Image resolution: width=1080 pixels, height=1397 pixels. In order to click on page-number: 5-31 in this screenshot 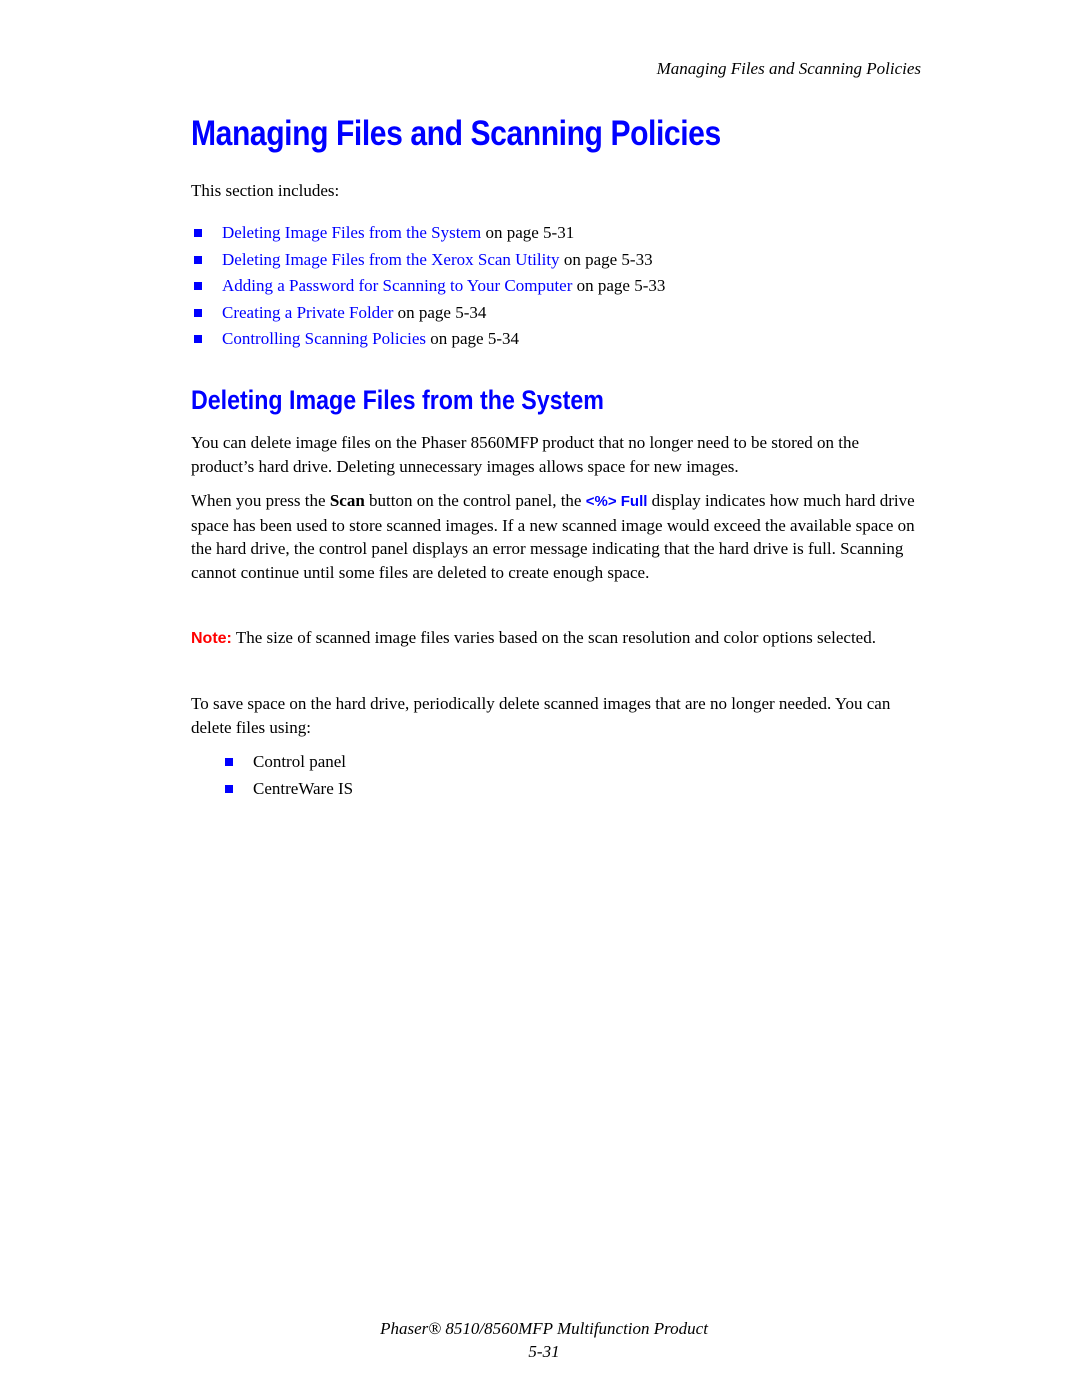, I will do `click(544, 1351)`.